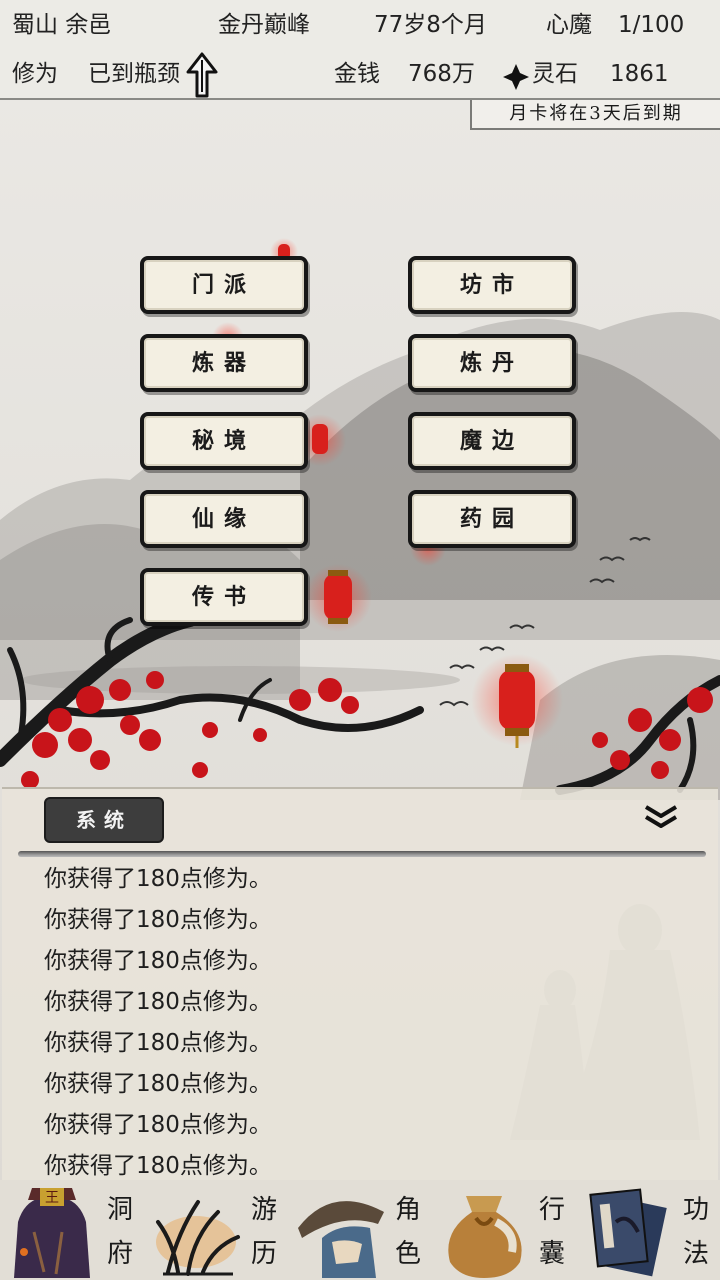  Describe the element at coordinates (104, 820) in the screenshot. I see `tab-system: 系统` at that location.